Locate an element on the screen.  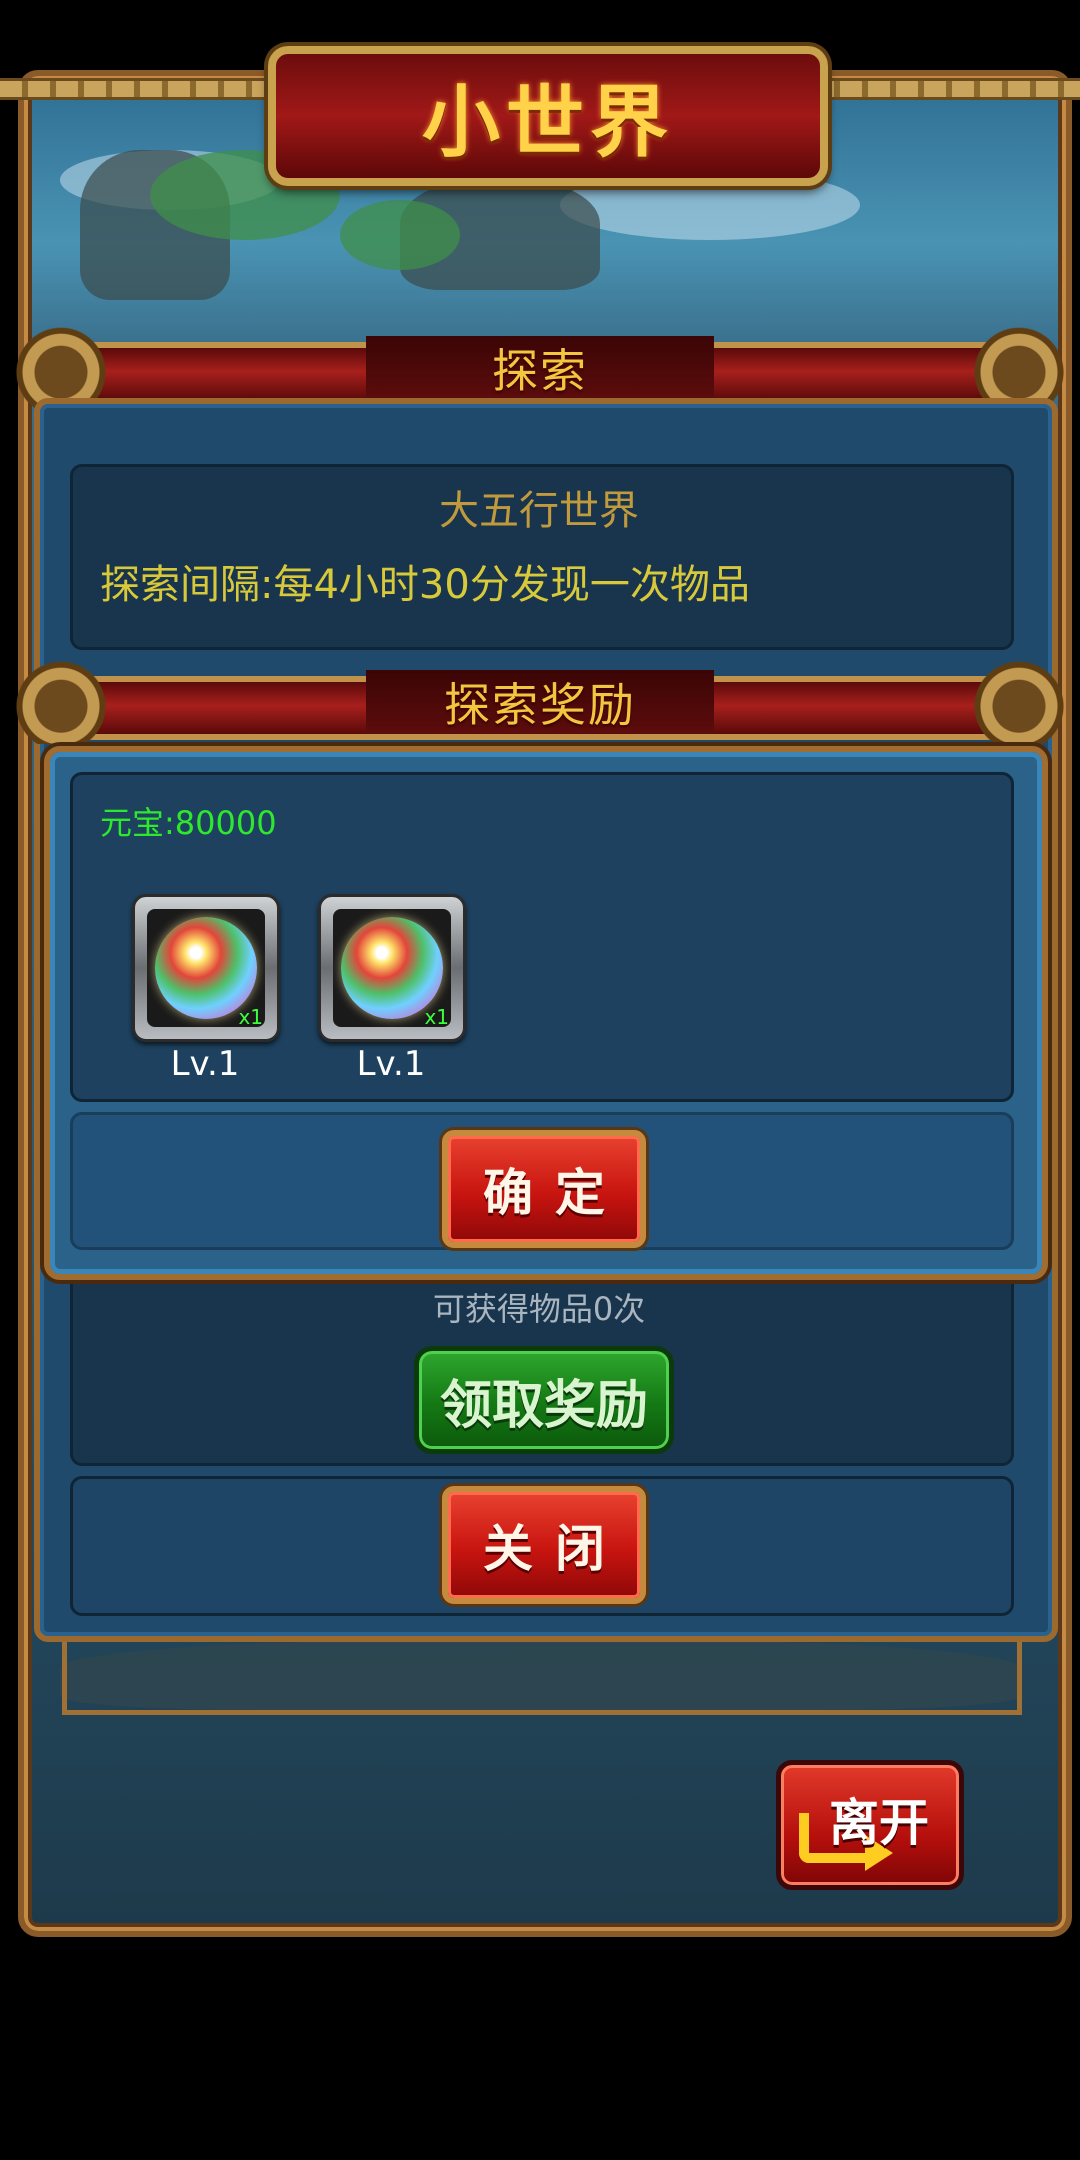
claim-reward-label: 领取奖励 is located at coordinates (543, 1405).